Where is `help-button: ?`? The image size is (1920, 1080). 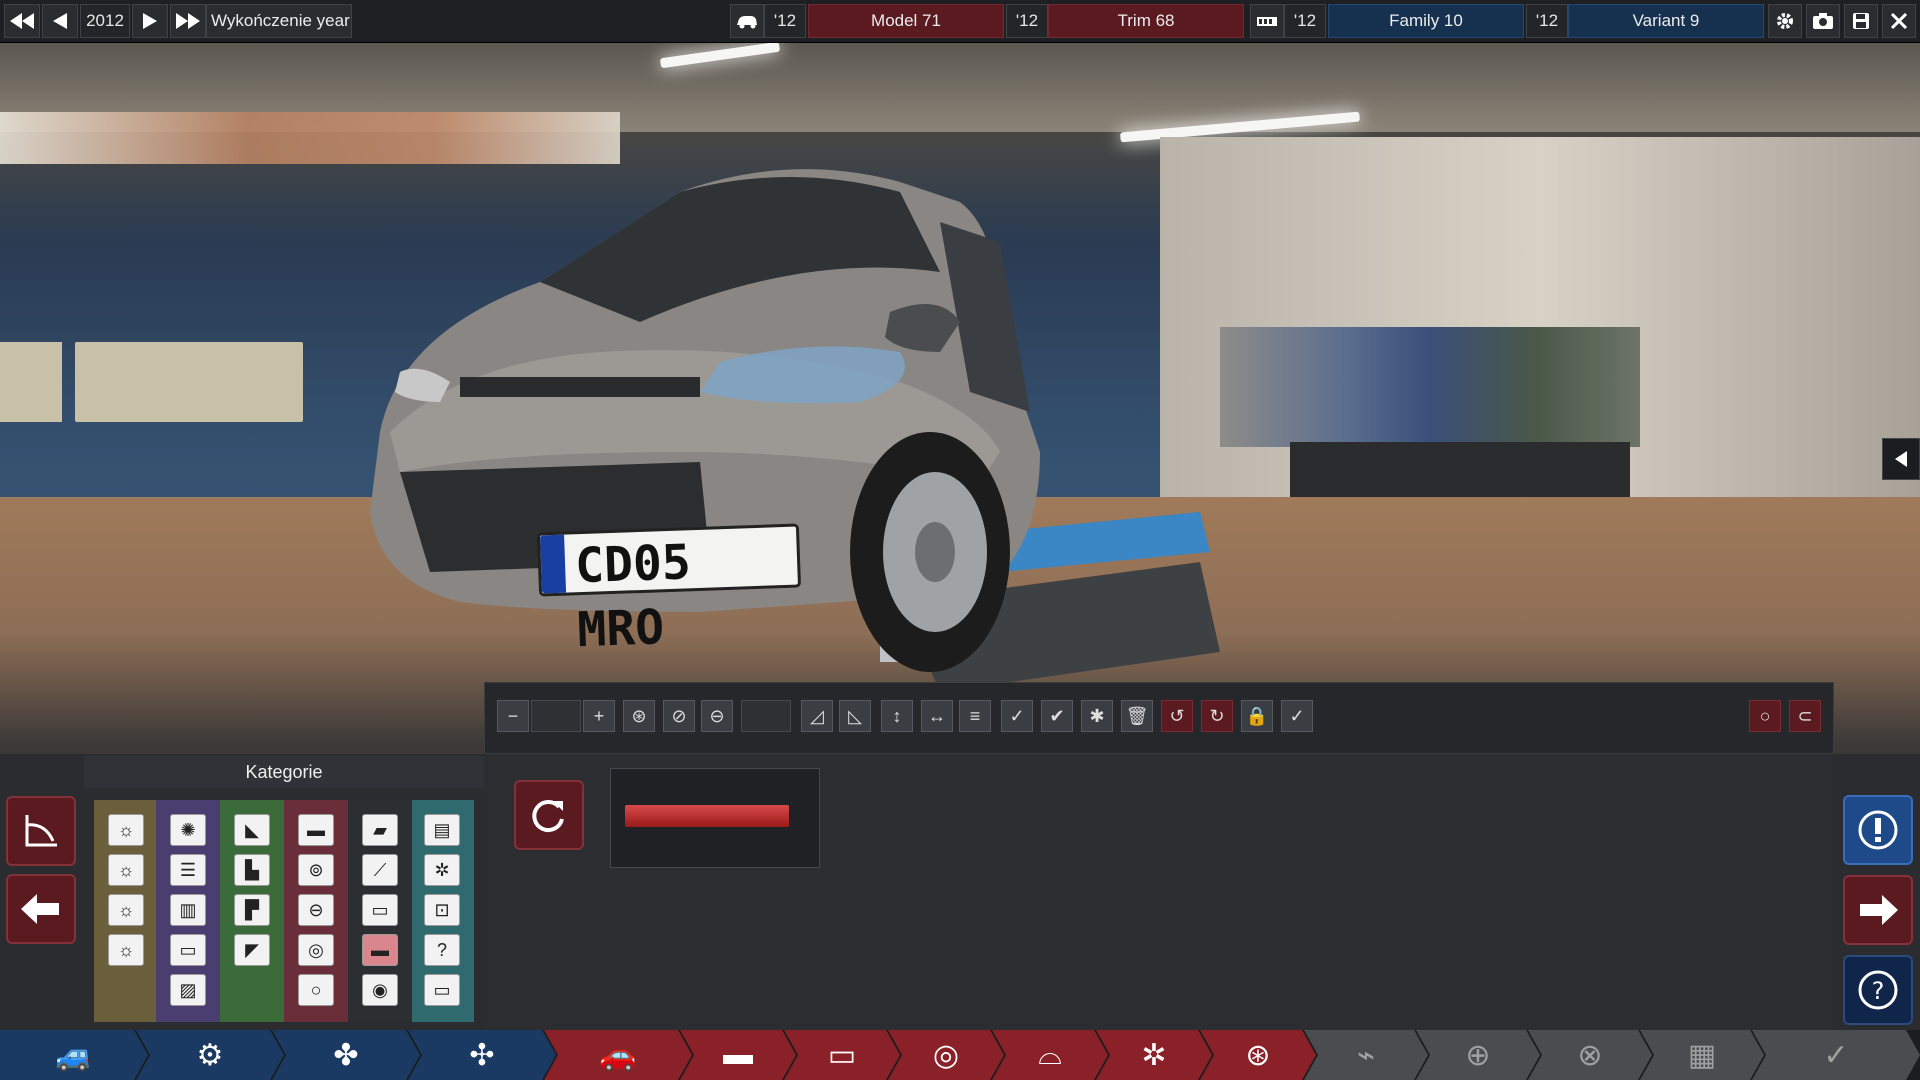 help-button: ? is located at coordinates (1878, 990).